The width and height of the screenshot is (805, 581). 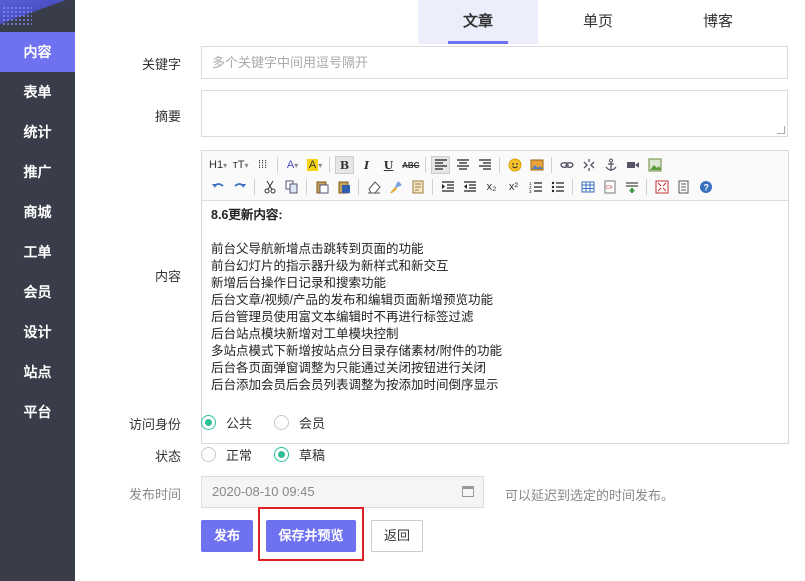 I want to click on editor-line: 后台站点模块新增对工单模块控制, so click(x=305, y=334).